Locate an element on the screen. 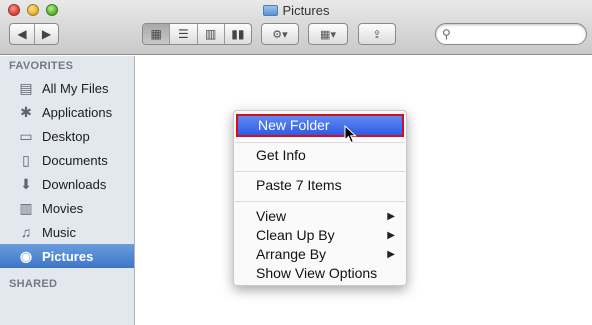 The width and height of the screenshot is (592, 325). menu-item-new-folder: New Folder is located at coordinates (320, 125).